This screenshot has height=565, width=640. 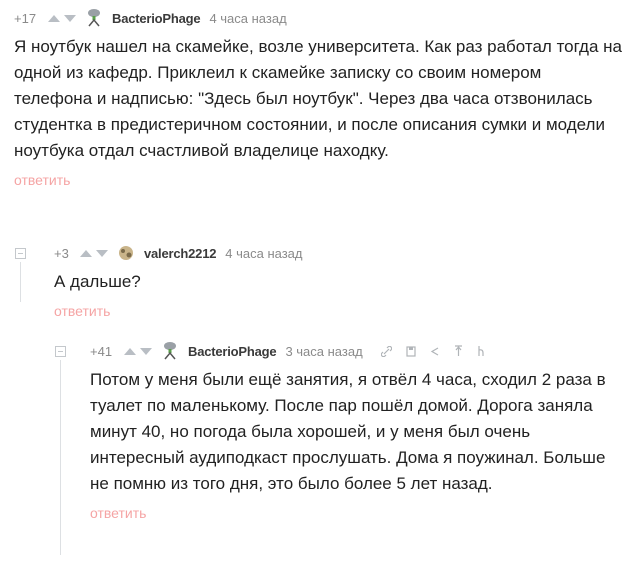 What do you see at coordinates (101, 351) in the screenshot?
I see `rating: +41` at bounding box center [101, 351].